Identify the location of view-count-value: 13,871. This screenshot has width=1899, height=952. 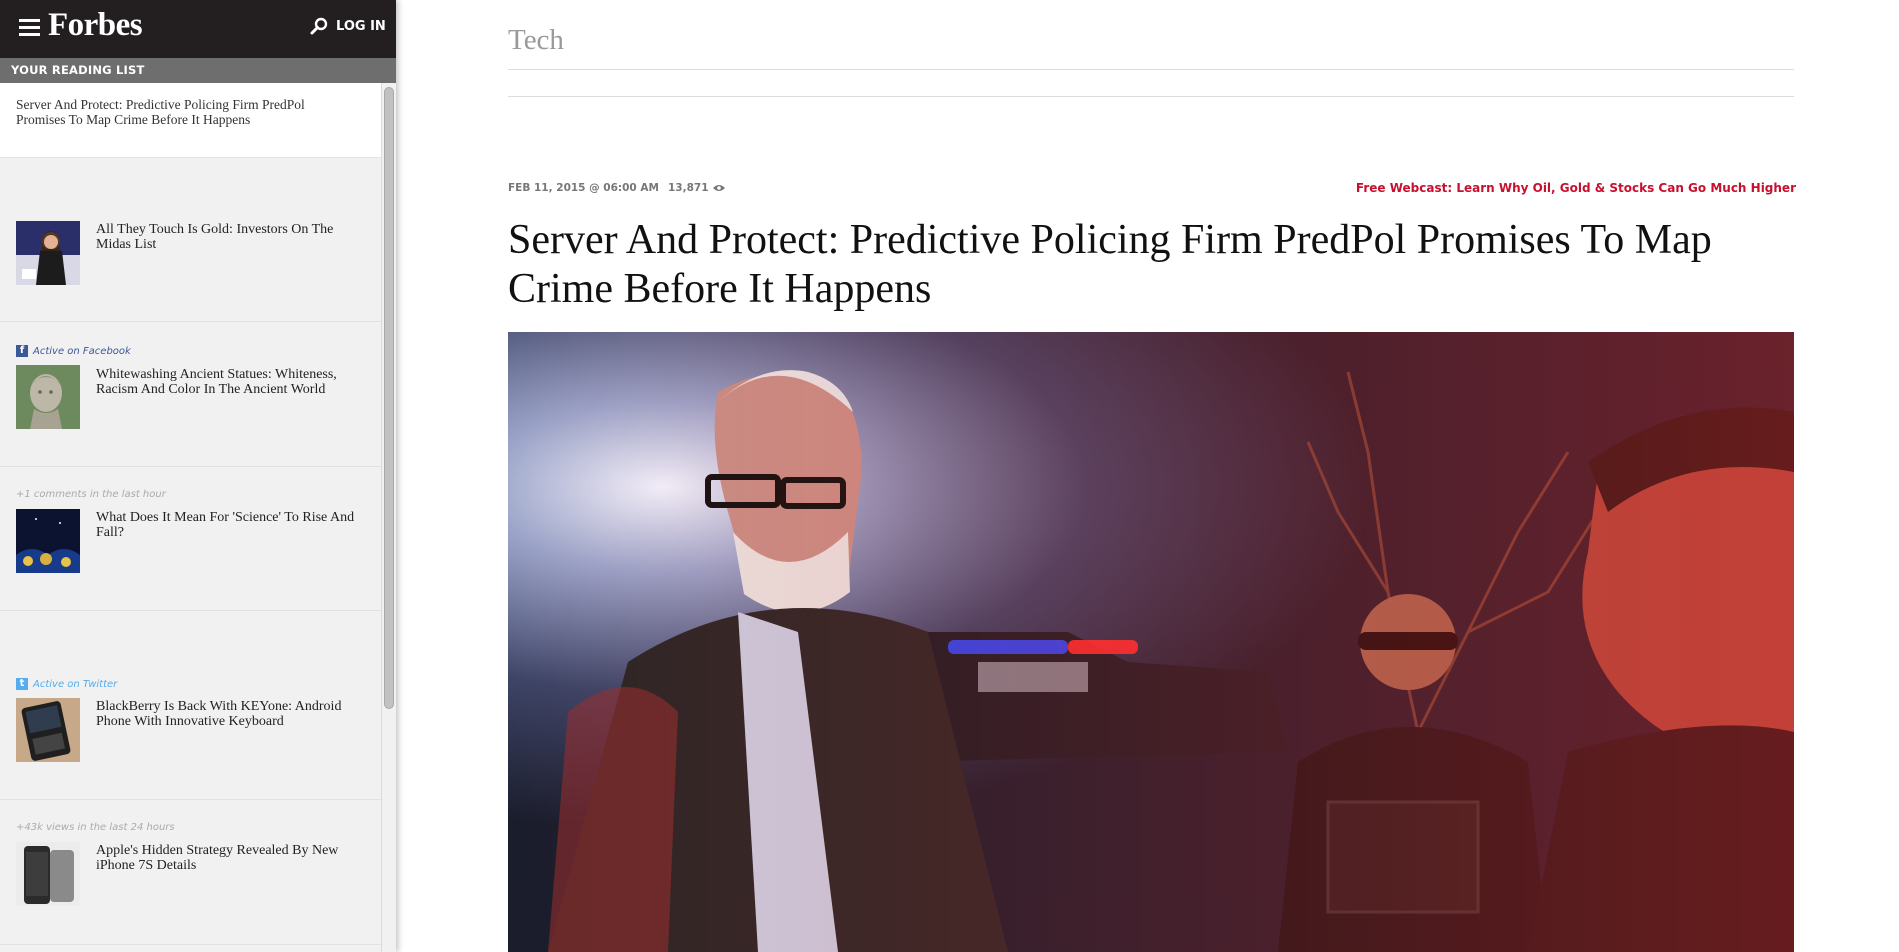
(688, 188).